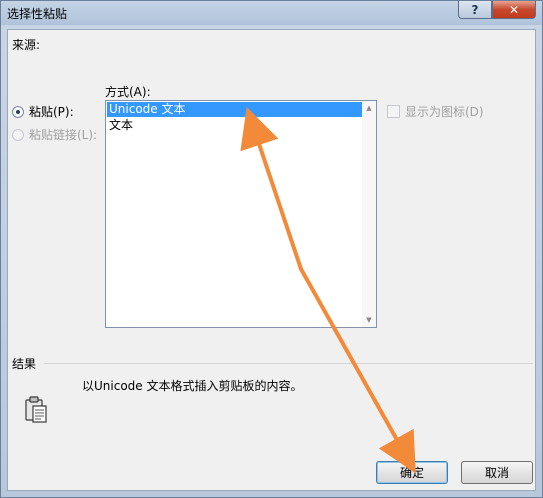 The width and height of the screenshot is (543, 498). Describe the element at coordinates (369, 320) in the screenshot. I see `scroll-down-arrow-icon: ▼` at that location.